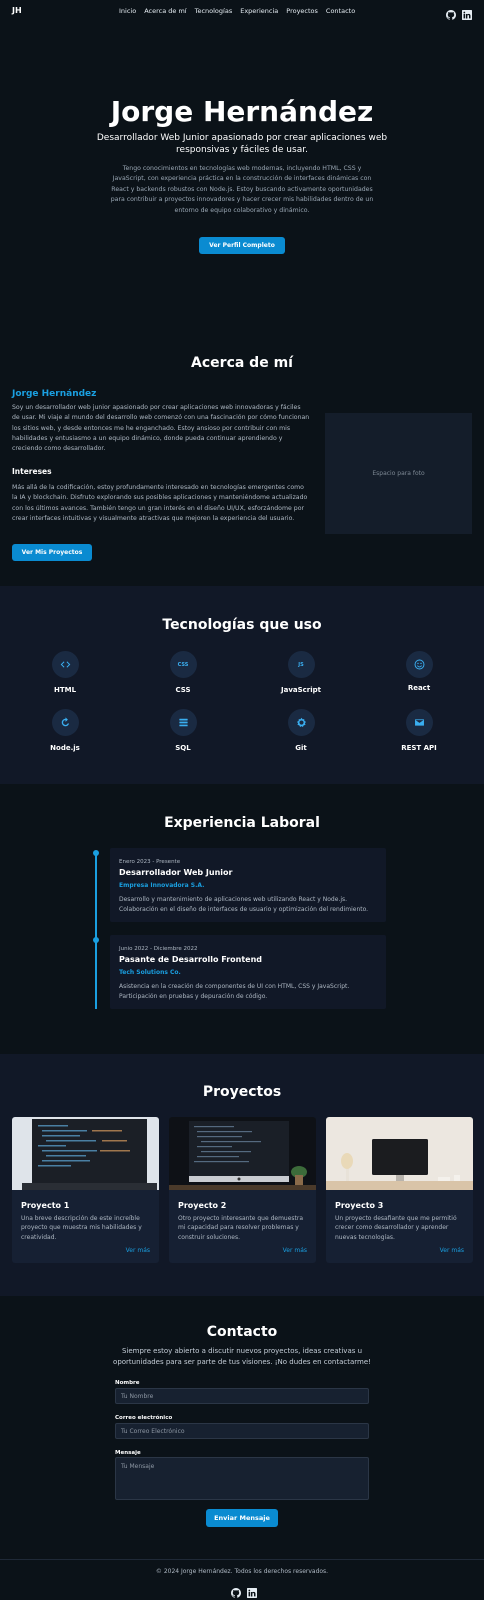 The height and width of the screenshot is (1600, 484). I want to click on projects-title: Proyectos, so click(242, 1092).